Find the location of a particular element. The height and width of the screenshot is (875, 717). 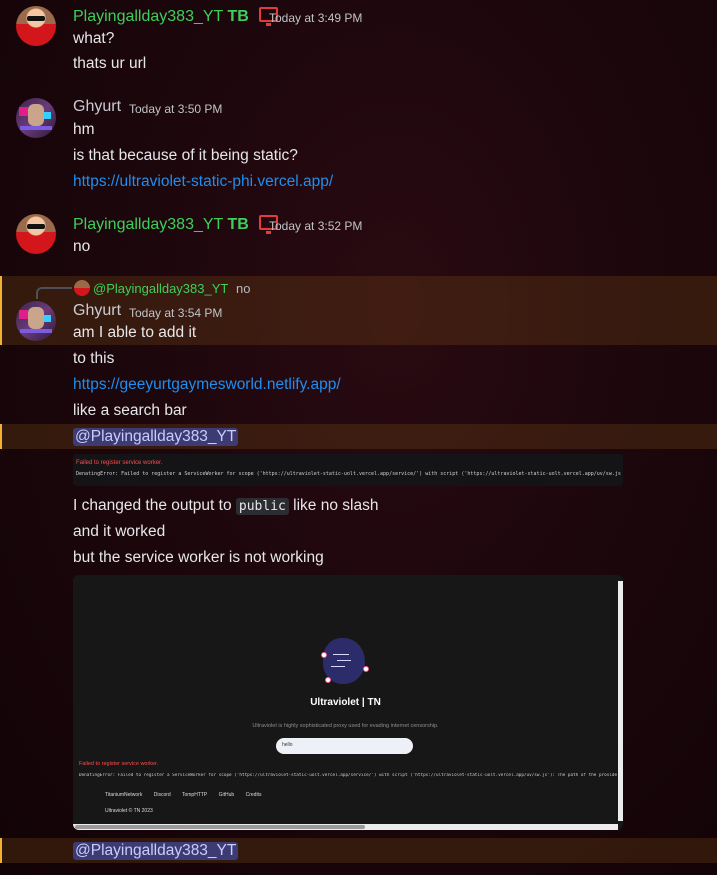

nav-link: GitHub is located at coordinates (226, 795).